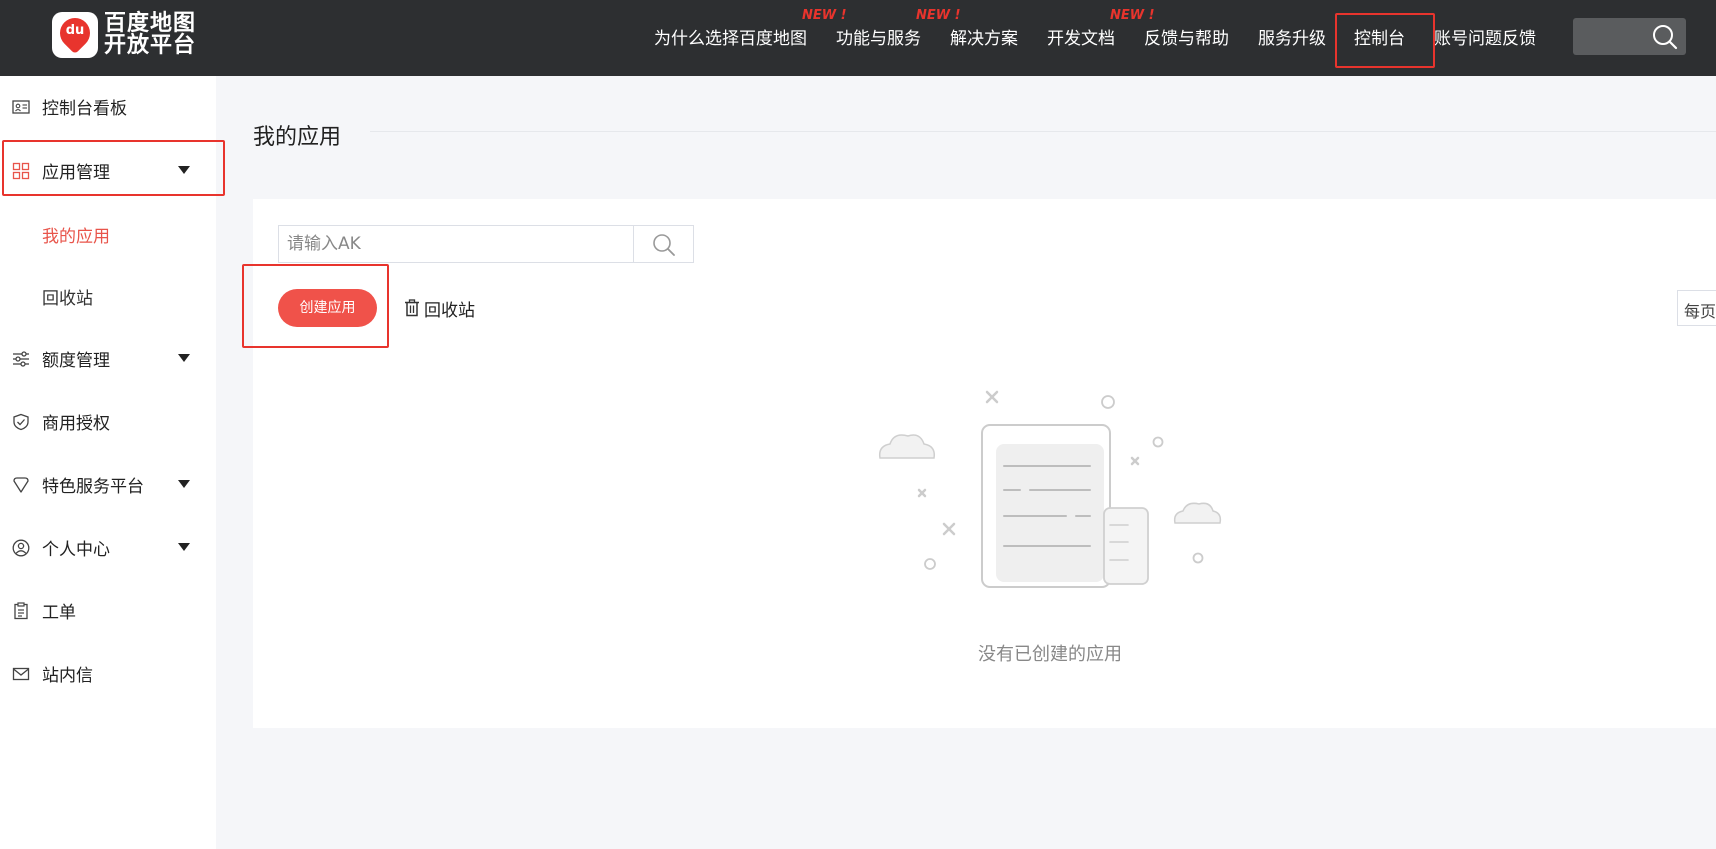  What do you see at coordinates (297, 137) in the screenshot?
I see `page-title: 我的应用` at bounding box center [297, 137].